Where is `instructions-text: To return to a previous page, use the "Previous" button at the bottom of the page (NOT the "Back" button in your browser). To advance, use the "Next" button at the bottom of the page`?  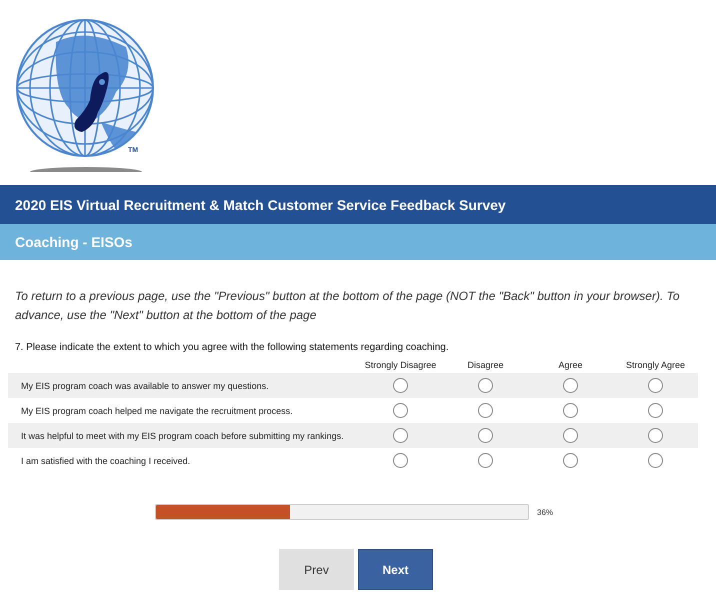 instructions-text: To return to a previous page, use the "Previous" button at the bottom of the page (NOT the "Back" button in your browser). To advance, use the "Next" button at the bottom of the page is located at coordinates (348, 306).